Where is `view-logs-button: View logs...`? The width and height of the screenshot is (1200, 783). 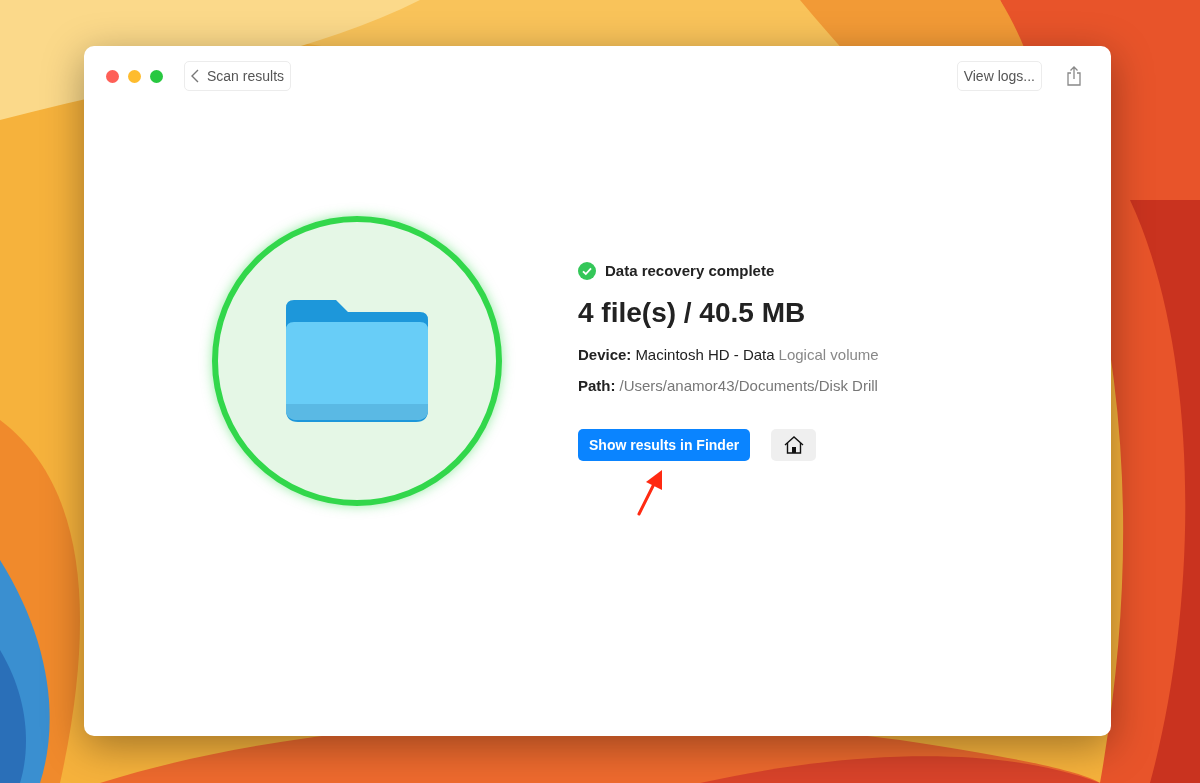 view-logs-button: View logs... is located at coordinates (999, 76).